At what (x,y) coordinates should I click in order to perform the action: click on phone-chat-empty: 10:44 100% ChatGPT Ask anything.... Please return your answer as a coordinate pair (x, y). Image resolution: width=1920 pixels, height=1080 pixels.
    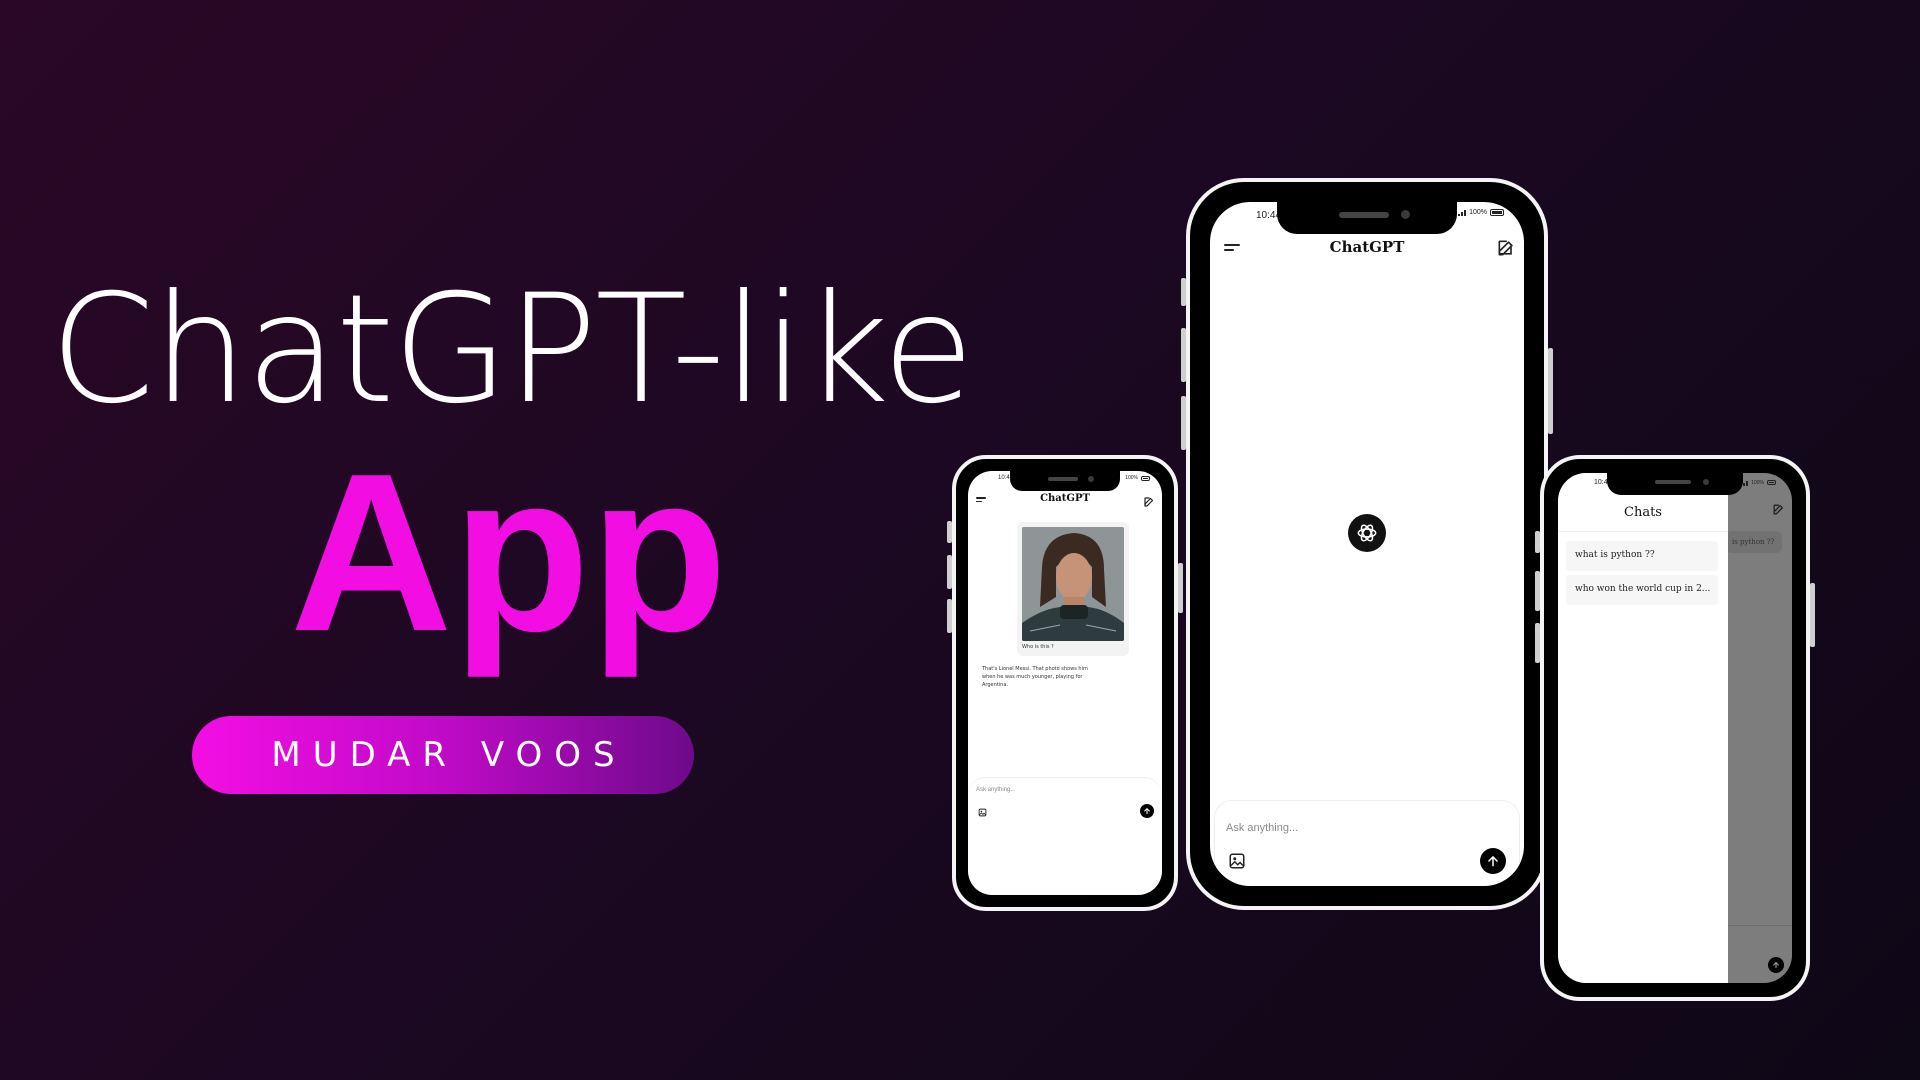
    Looking at the image, I should click on (1367, 544).